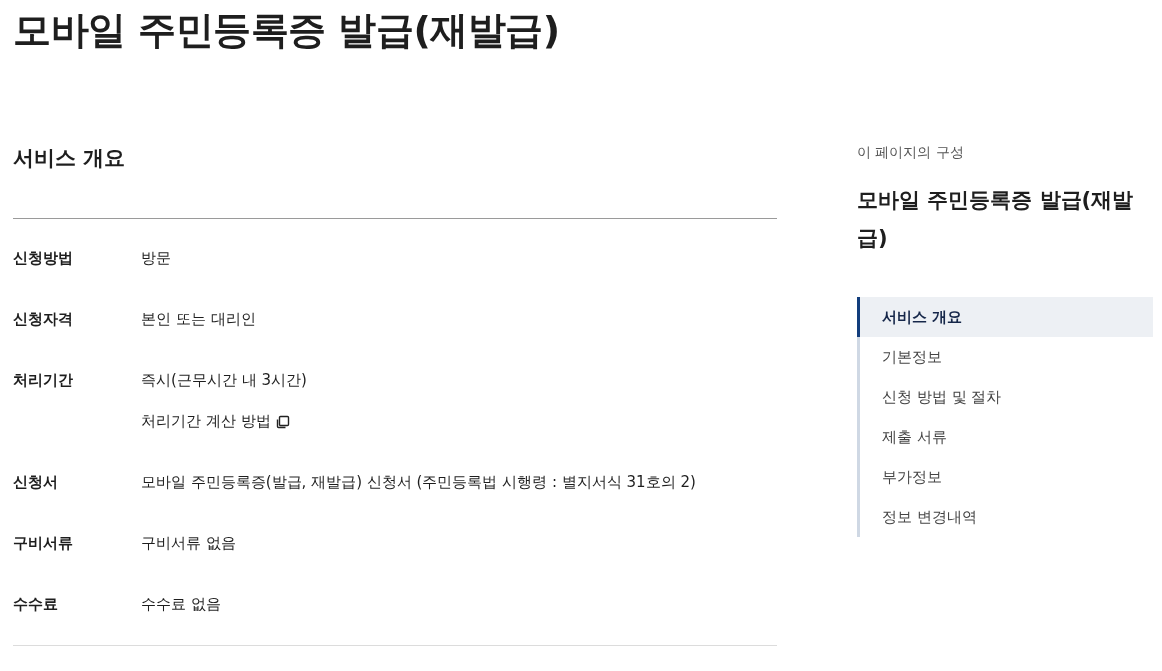 The image size is (1162, 671). Describe the element at coordinates (282, 421) in the screenshot. I see `copy-icon` at that location.